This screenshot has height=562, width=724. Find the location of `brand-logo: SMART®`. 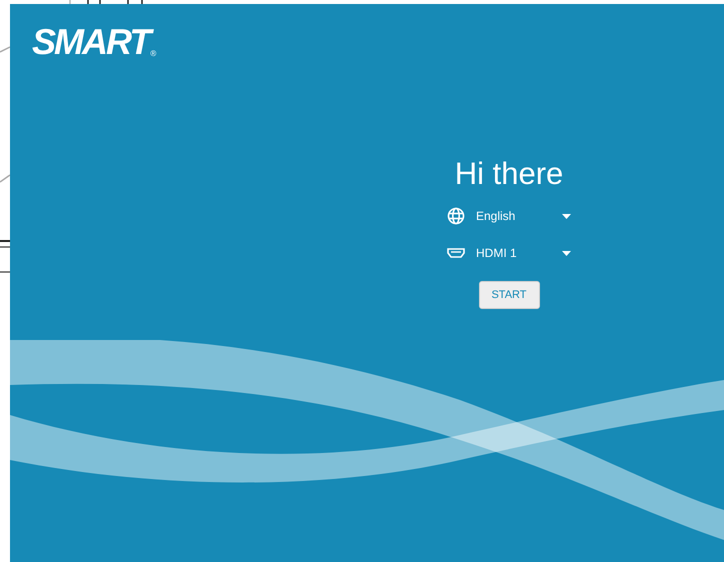

brand-logo: SMART® is located at coordinates (94, 42).